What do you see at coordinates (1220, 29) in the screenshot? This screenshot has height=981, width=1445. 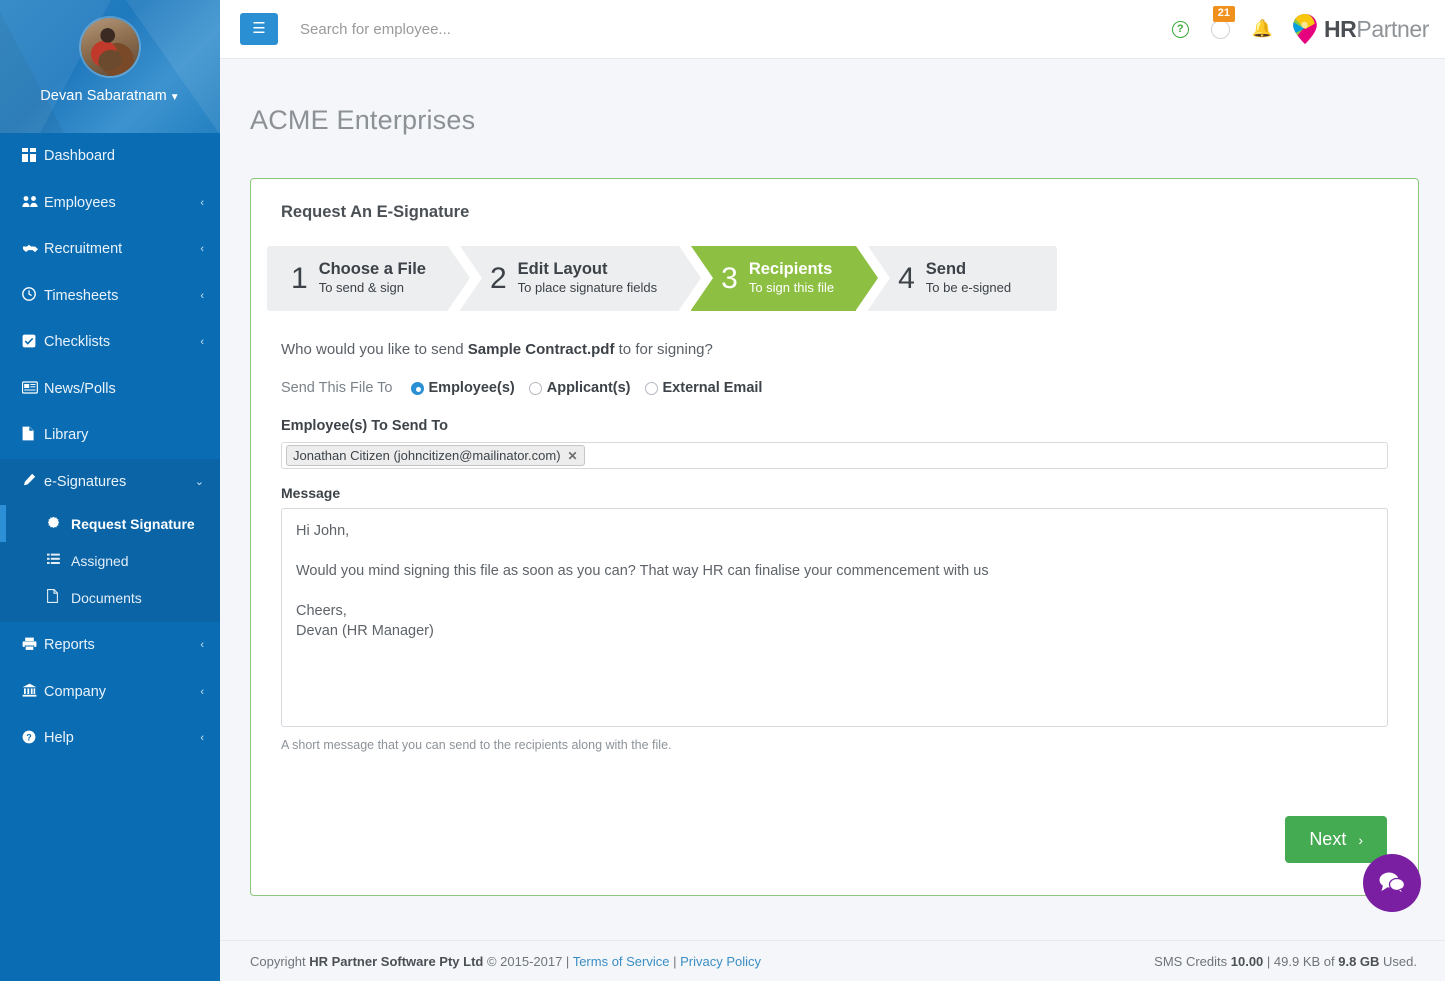 I see `chat-icon` at bounding box center [1220, 29].